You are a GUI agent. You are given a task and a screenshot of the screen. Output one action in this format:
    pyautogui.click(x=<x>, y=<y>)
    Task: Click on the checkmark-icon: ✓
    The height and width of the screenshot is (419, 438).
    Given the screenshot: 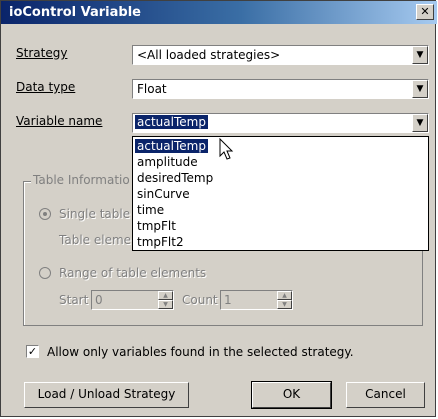 What is the action you would take?
    pyautogui.click(x=32, y=351)
    